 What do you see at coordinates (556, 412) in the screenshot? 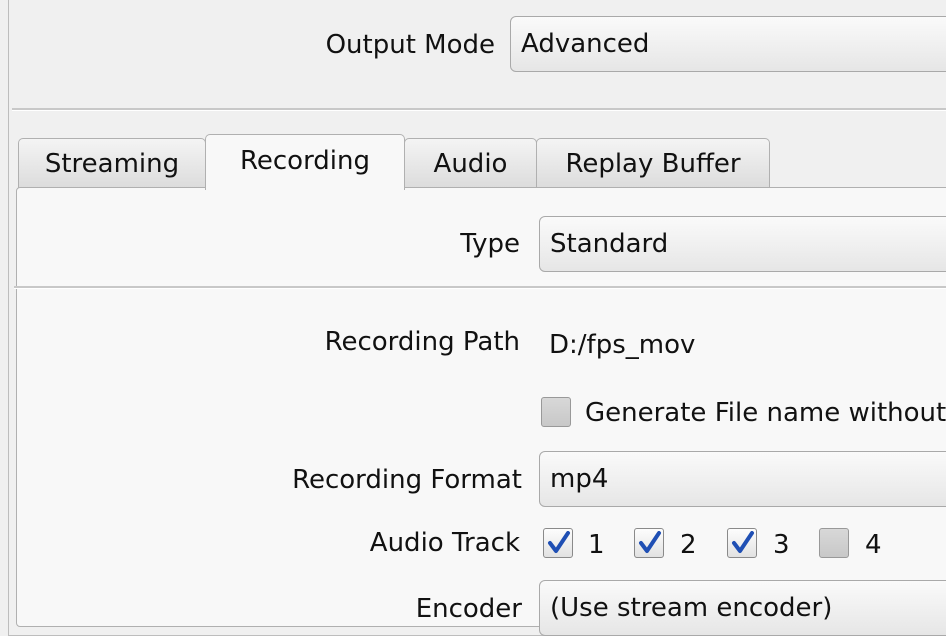
I see `generate-filename-checkbox` at bounding box center [556, 412].